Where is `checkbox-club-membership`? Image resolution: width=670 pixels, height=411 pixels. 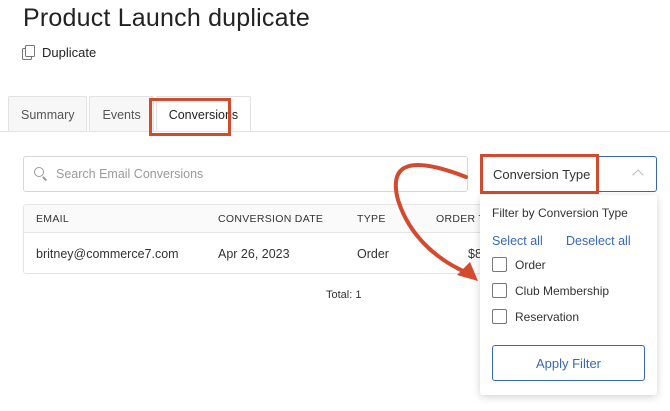 checkbox-club-membership is located at coordinates (499, 290).